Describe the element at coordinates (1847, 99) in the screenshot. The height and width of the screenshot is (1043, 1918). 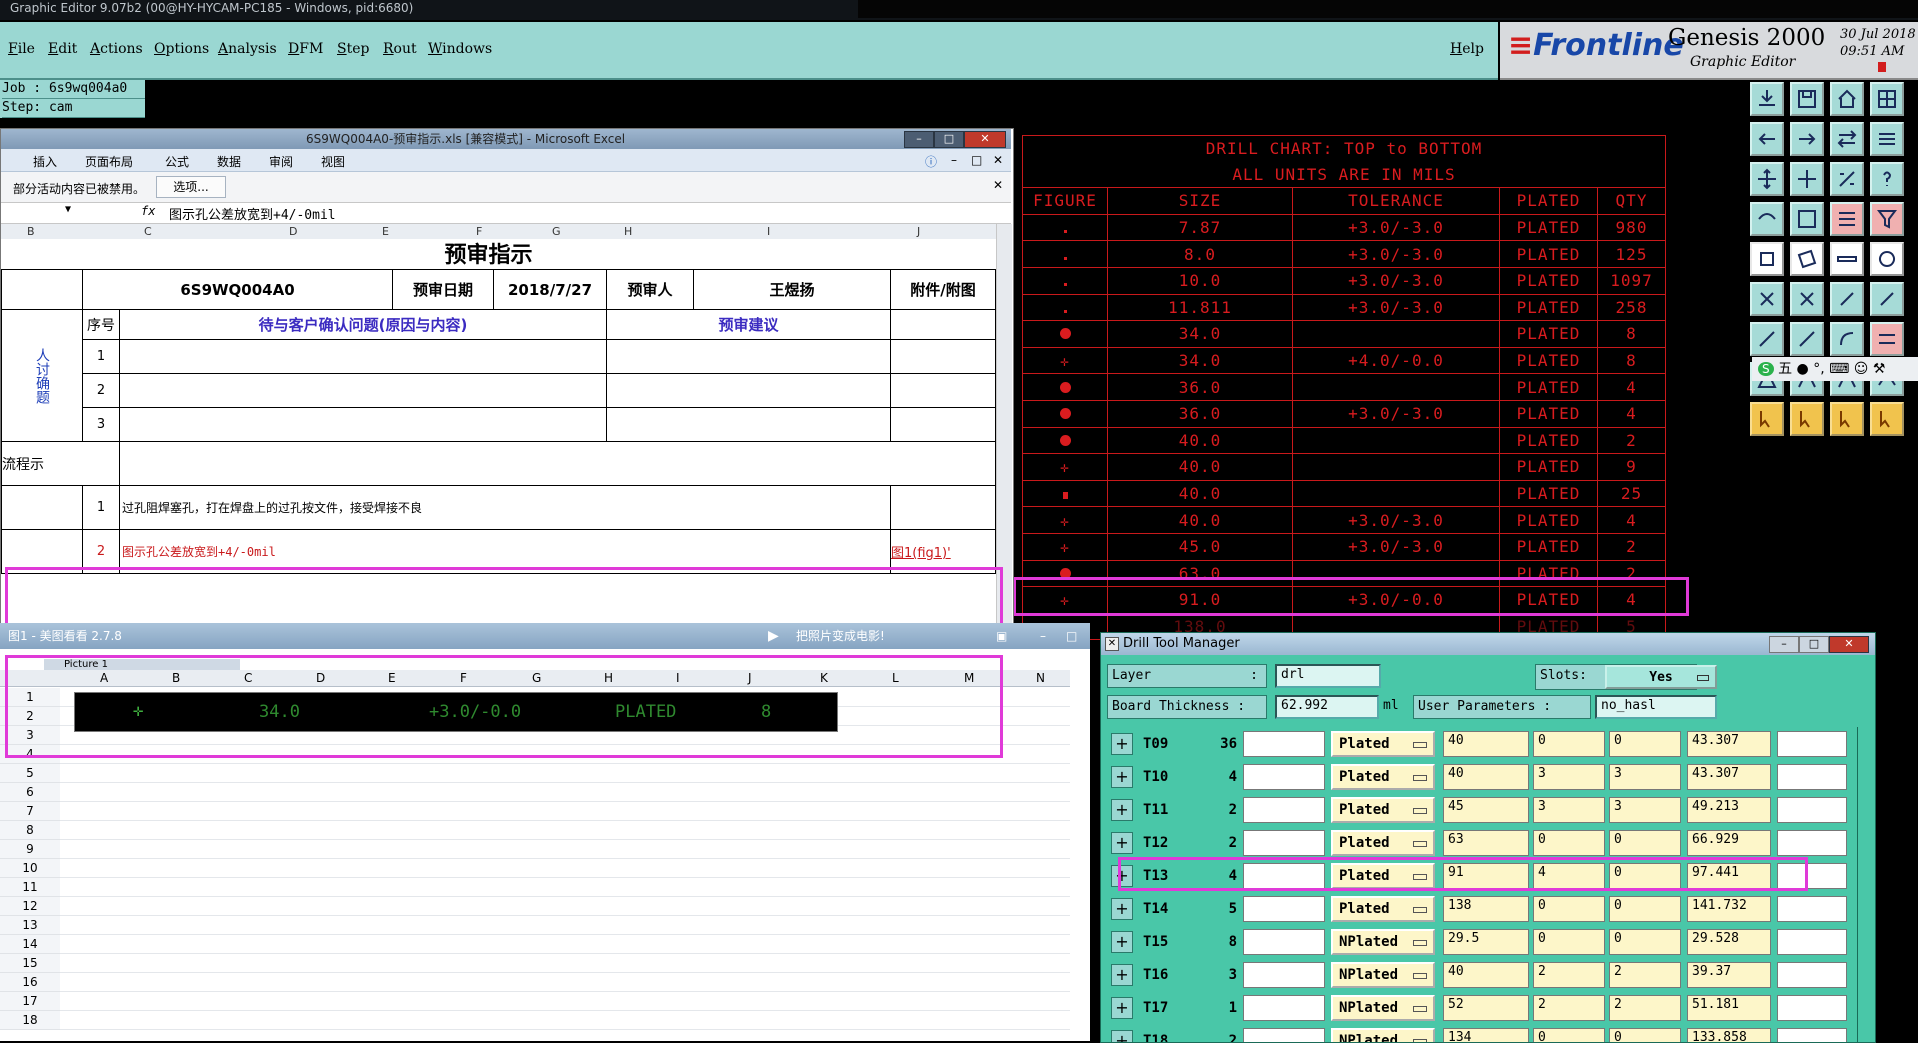
I see `home-icon` at that location.